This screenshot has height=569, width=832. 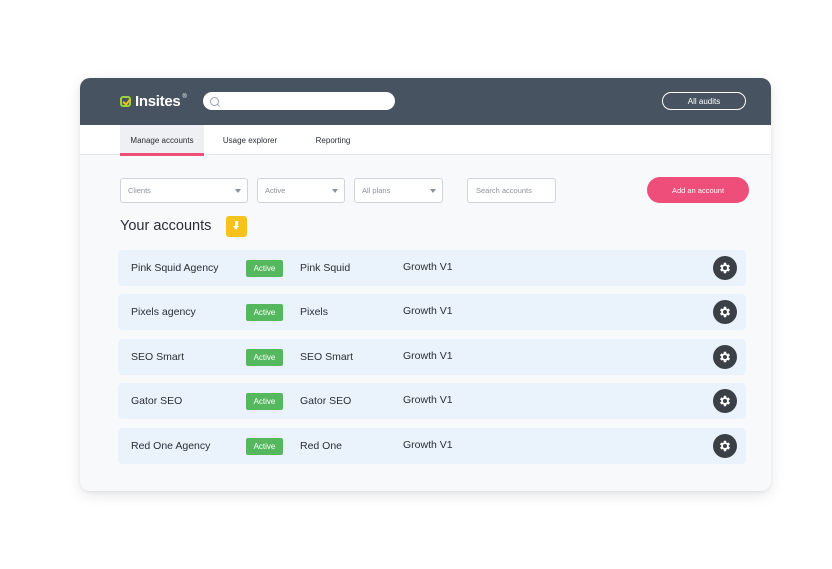 I want to click on top-bar: Insites ® All audits, so click(x=425, y=101).